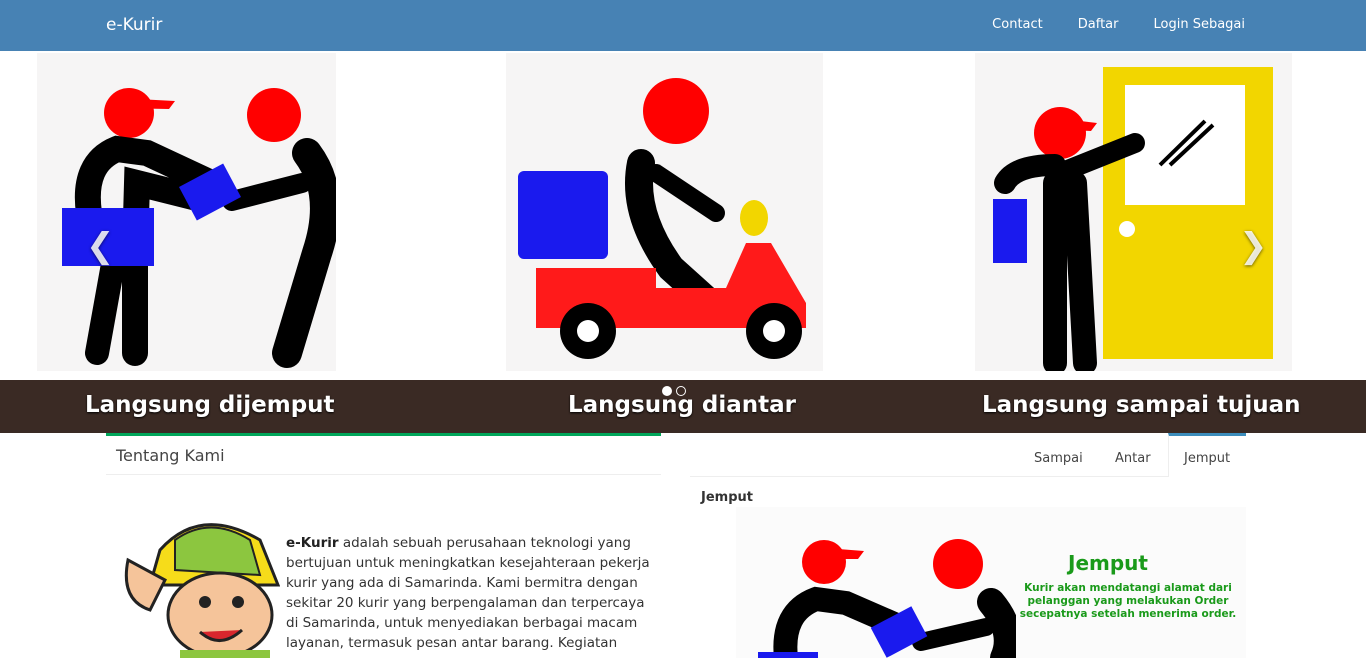 The image size is (1366, 658). Describe the element at coordinates (1141, 405) in the screenshot. I see `caption-sampai-tujuan: Langsung sampai tujuan` at that location.